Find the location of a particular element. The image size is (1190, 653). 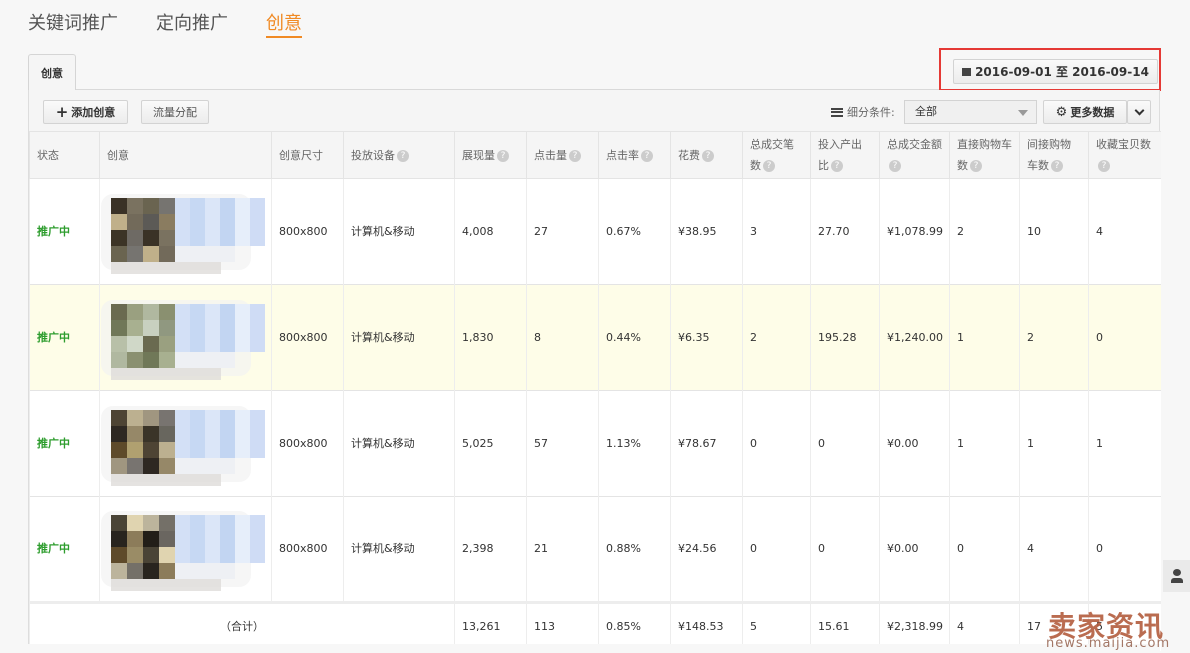

header-impressions: 展现量? is located at coordinates (490, 155).